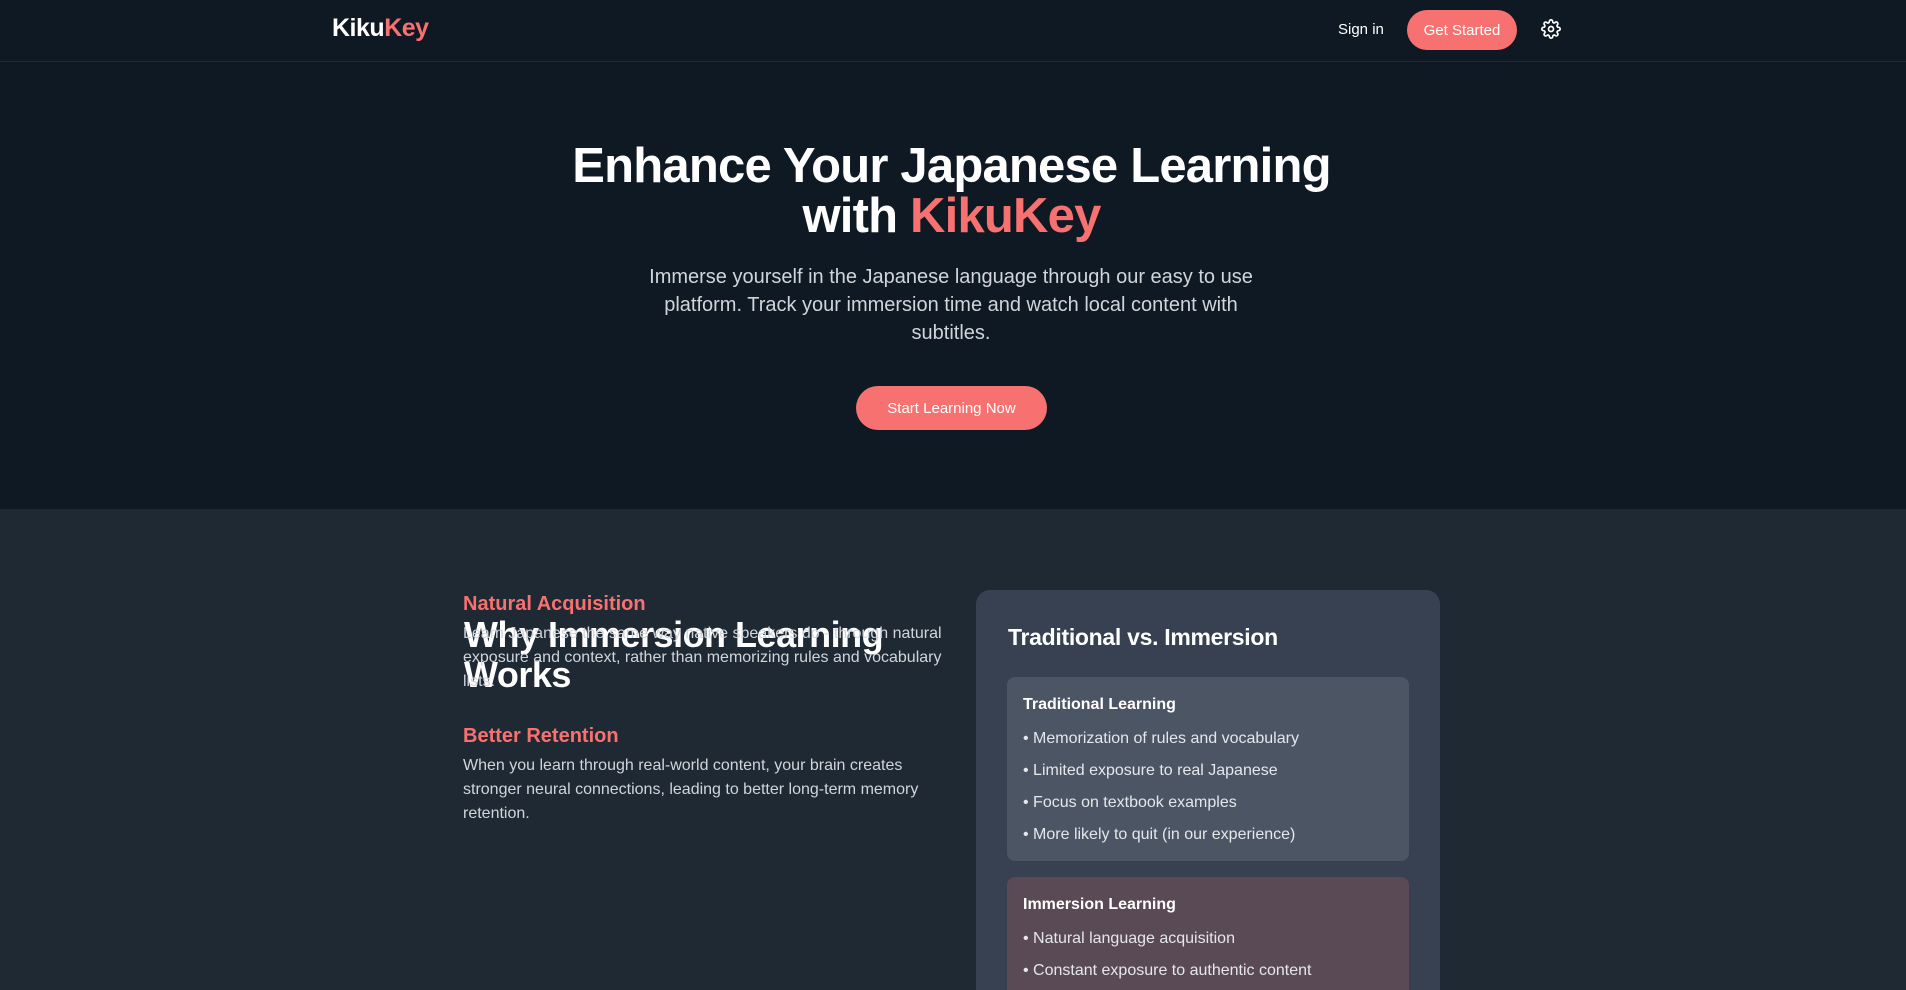 This screenshot has height=990, width=1906. I want to click on sign-in-link: Sign in, so click(1361, 29).